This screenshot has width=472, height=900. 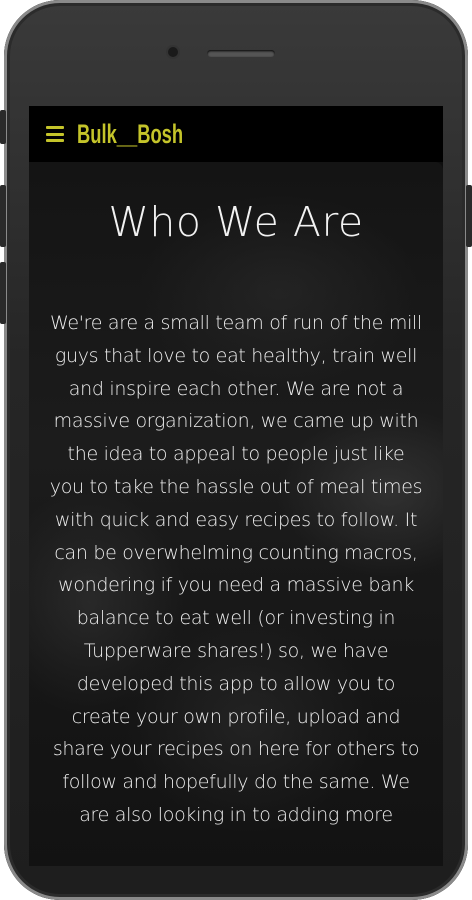 I want to click on brand-logo: Bulk__Bosh, so click(x=130, y=134).